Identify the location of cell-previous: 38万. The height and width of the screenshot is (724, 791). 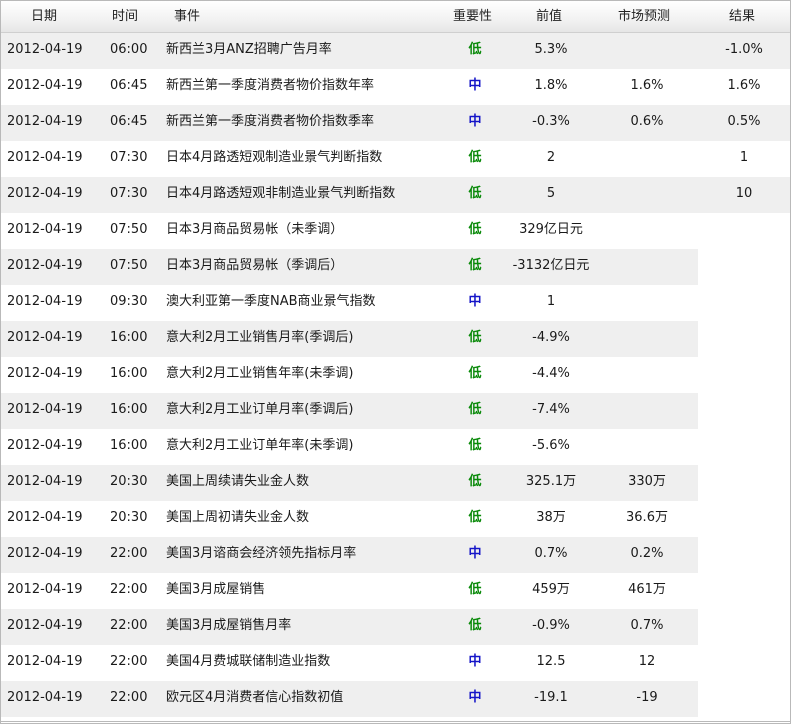
(551, 517).